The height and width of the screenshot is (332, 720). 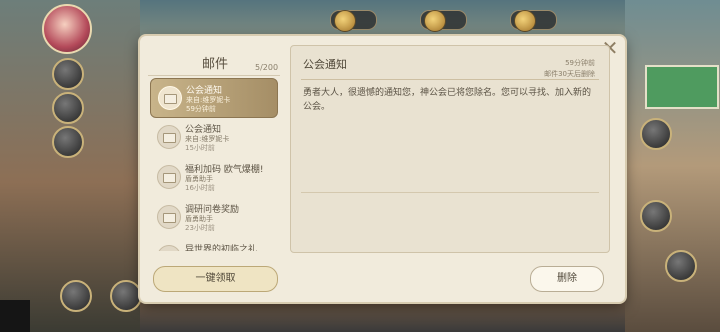 I want to click on mail-title: 邮件, so click(x=215, y=64).